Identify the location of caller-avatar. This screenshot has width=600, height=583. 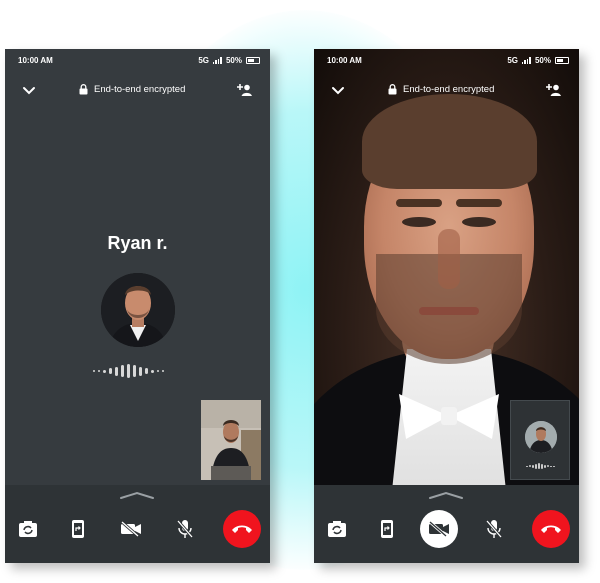
(138, 310).